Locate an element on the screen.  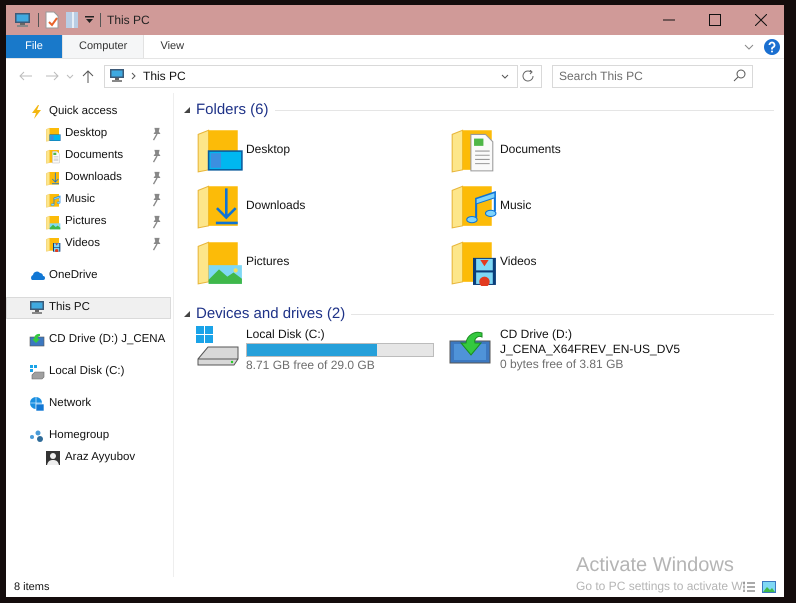
drive-icon is located at coordinates (37, 372).